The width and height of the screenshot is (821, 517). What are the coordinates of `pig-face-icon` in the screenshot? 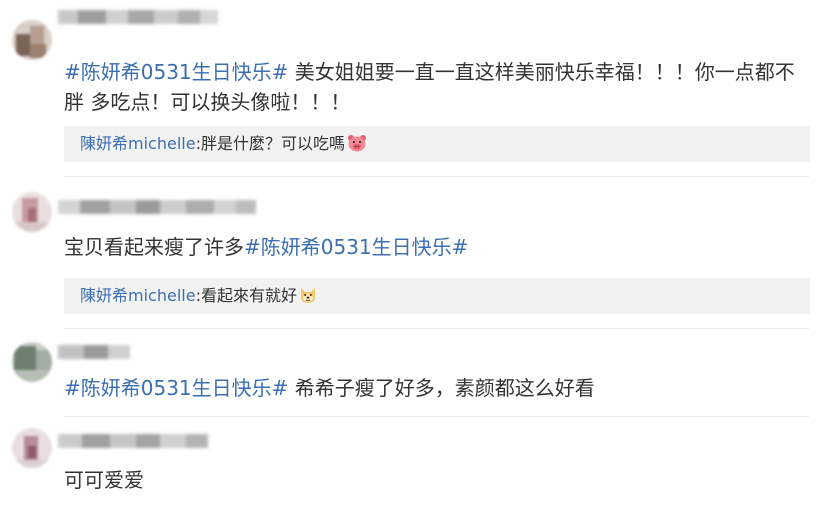 It's located at (357, 147).